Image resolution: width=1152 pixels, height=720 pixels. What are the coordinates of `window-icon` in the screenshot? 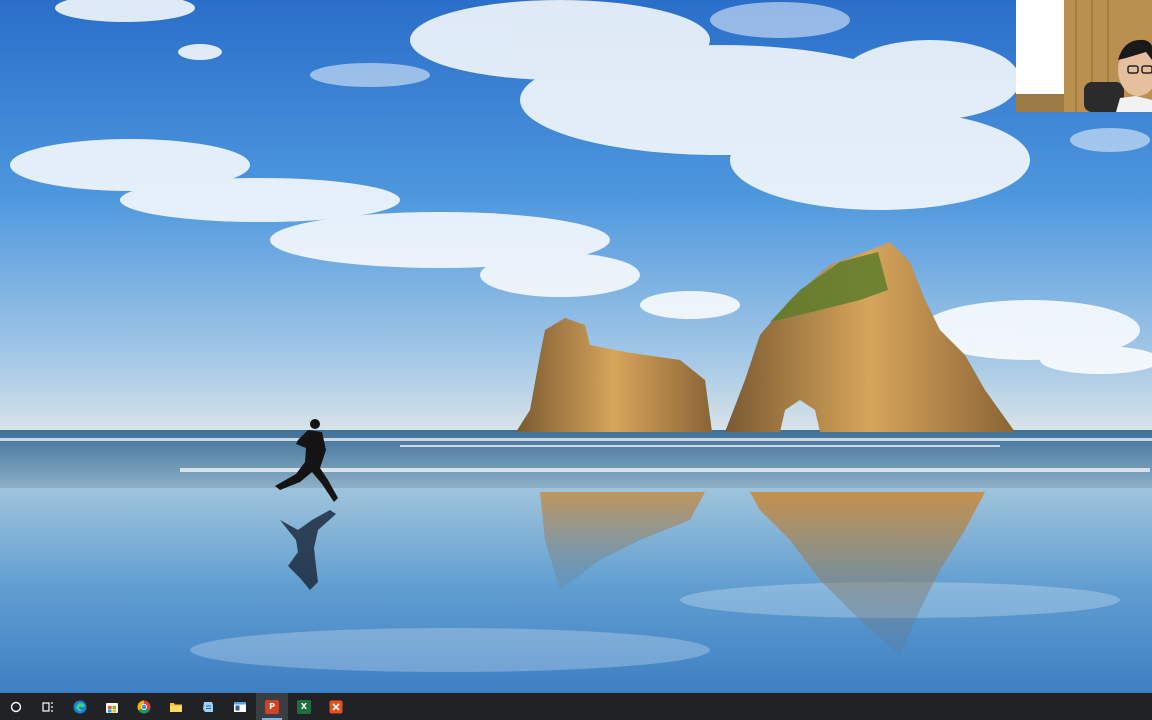 It's located at (240, 706).